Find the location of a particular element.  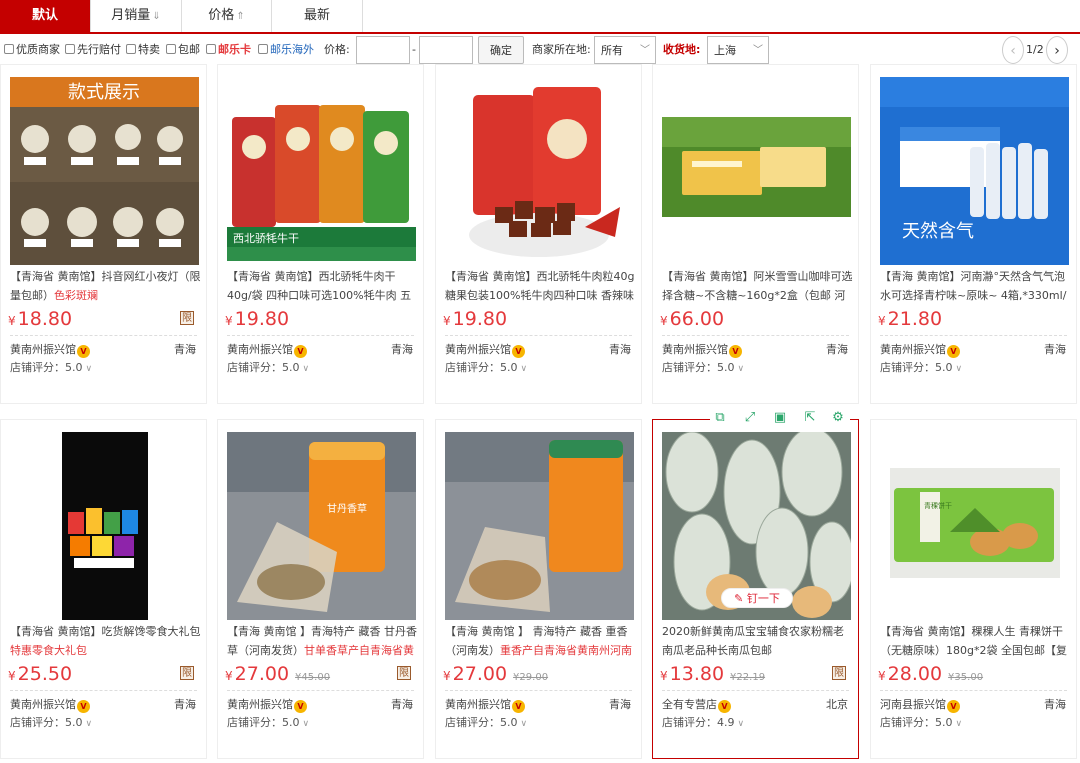

price-max-input is located at coordinates (446, 50).